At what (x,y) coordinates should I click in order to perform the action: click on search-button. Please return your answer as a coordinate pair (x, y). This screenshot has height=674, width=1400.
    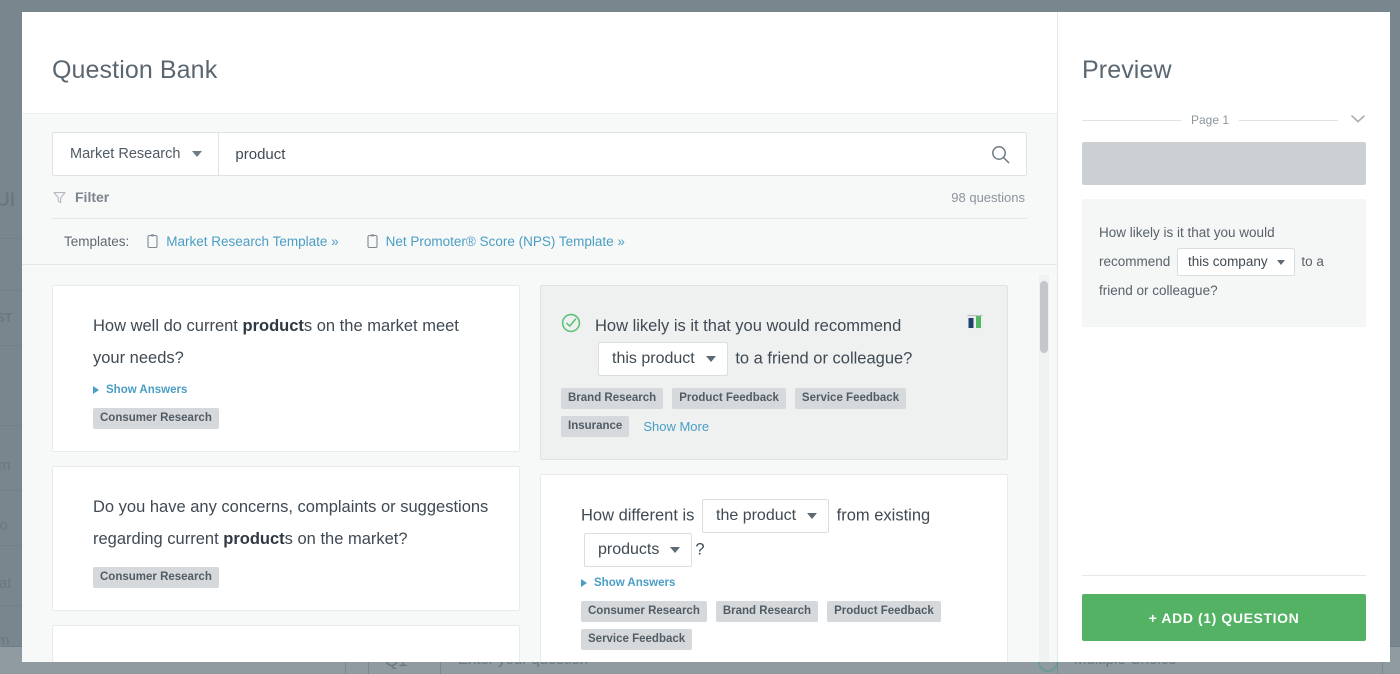
    Looking at the image, I should click on (1000, 154).